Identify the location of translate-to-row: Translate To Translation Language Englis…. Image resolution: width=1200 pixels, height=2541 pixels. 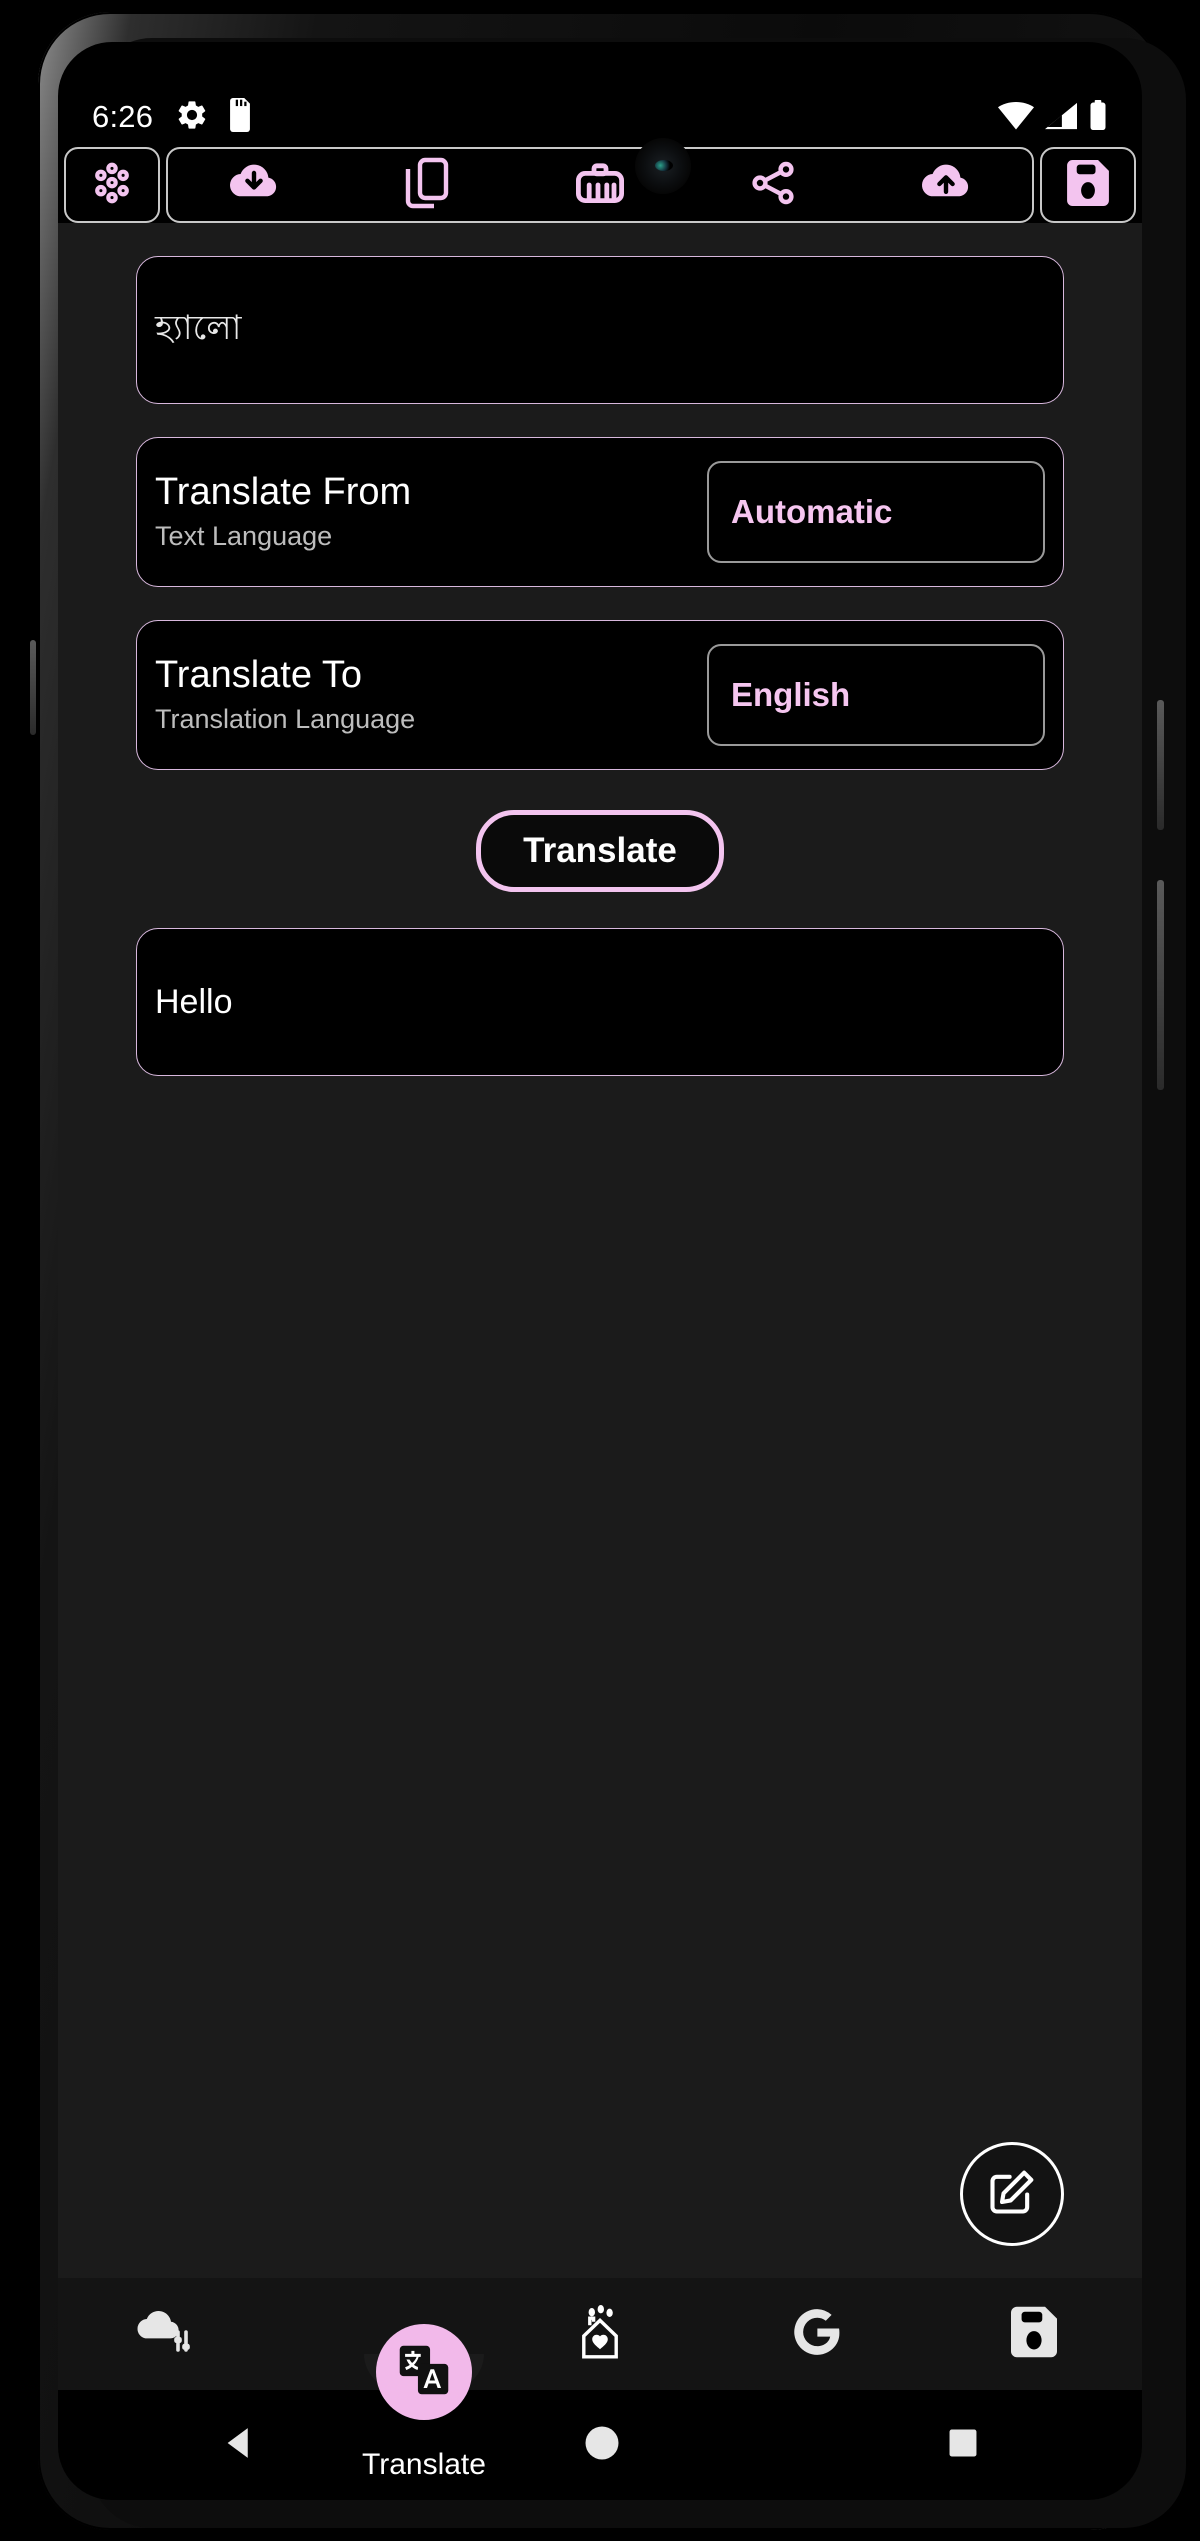
(600, 695).